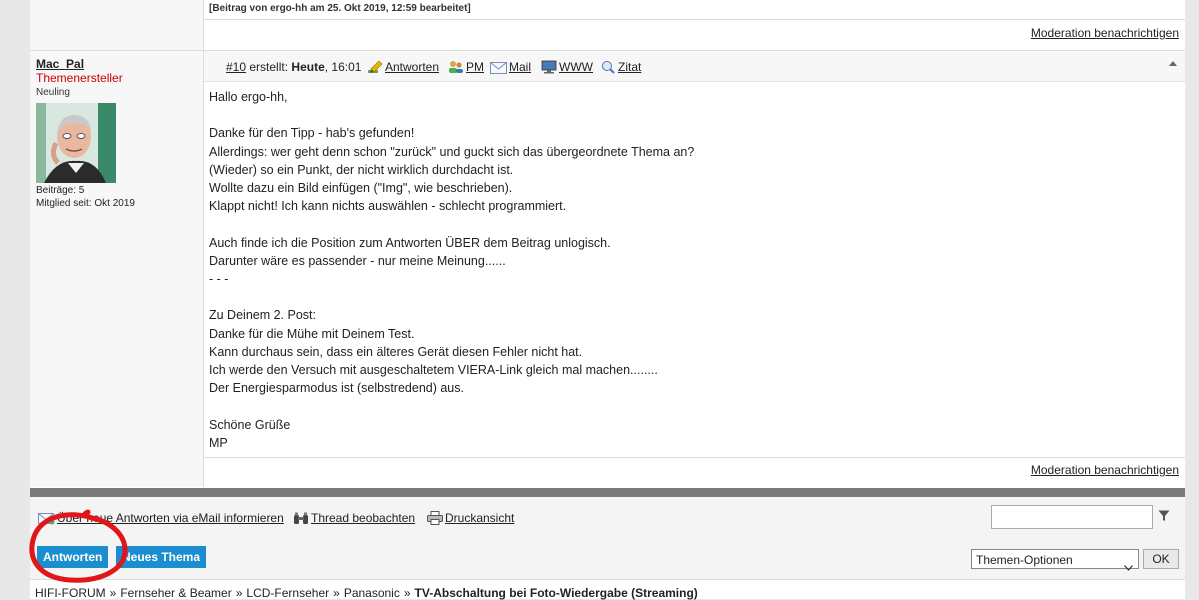 The height and width of the screenshot is (600, 1199). I want to click on pm-action: PM, so click(466, 68).